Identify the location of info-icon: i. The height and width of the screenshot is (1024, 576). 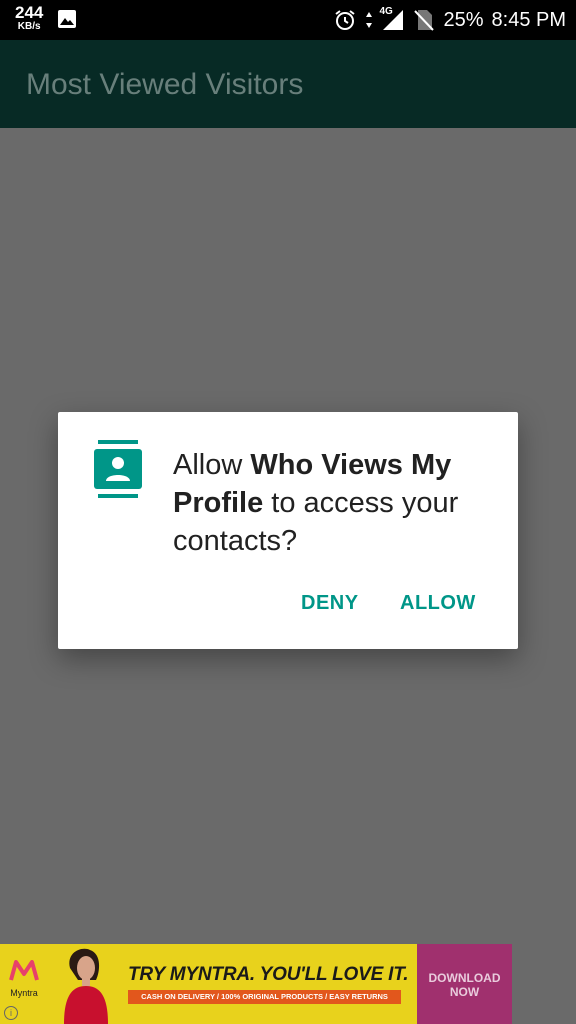
(11, 1013).